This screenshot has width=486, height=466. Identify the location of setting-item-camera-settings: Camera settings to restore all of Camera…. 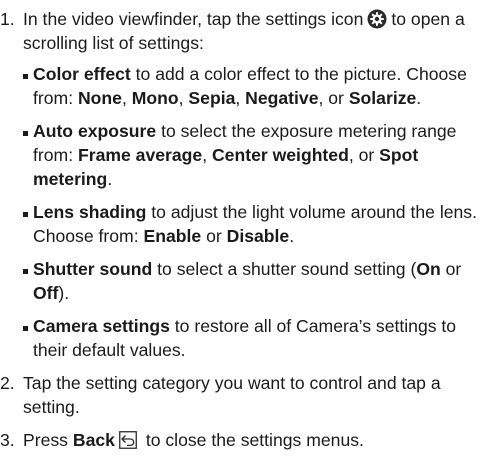
(254, 338).